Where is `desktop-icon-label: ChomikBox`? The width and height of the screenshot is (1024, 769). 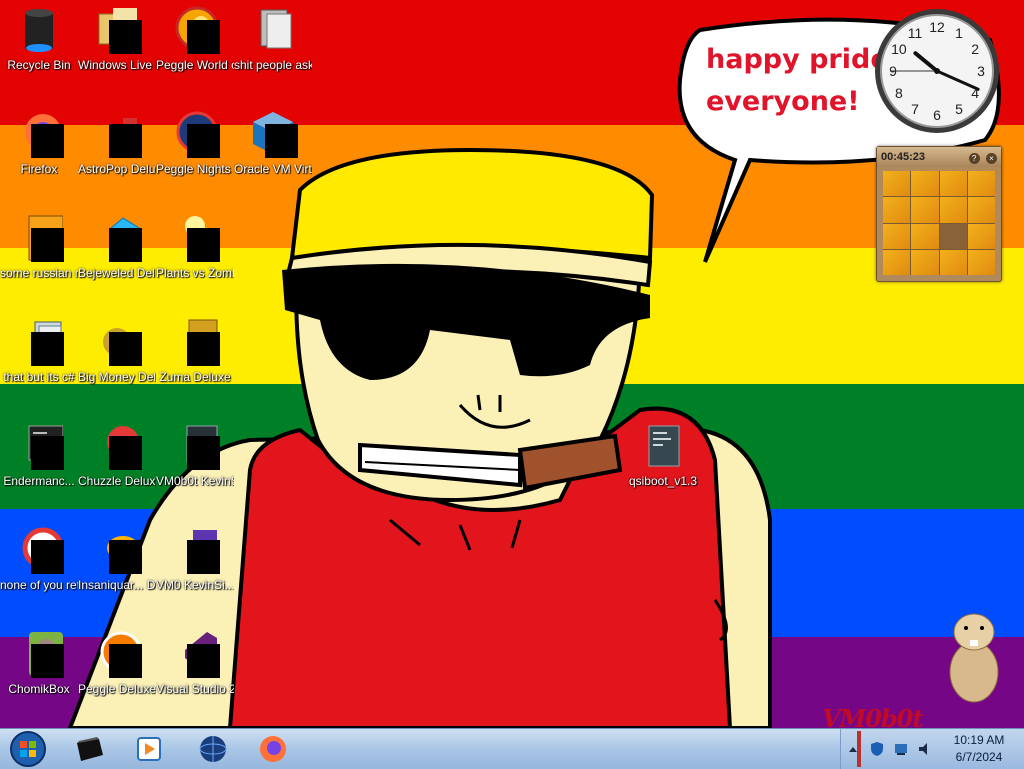 desktop-icon-label: ChomikBox is located at coordinates (39, 689).